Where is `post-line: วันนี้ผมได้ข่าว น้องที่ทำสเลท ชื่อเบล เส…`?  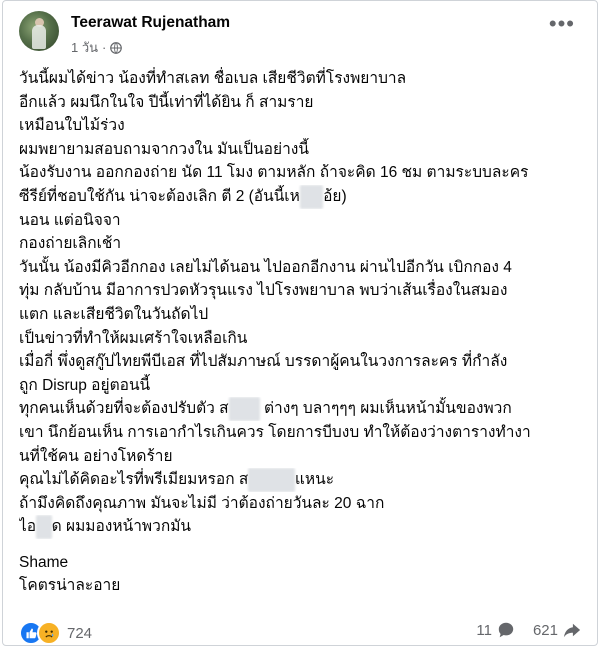
post-line: วันนี้ผมได้ข่าว น้องที่ทำสเลท ชื่อเบล เส… is located at coordinates (213, 78).